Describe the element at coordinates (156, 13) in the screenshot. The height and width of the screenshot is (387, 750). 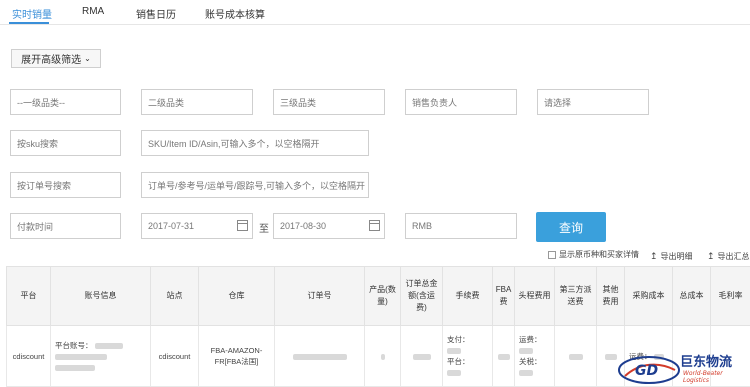
I see `tab-sales-calendar: 销售日历` at that location.